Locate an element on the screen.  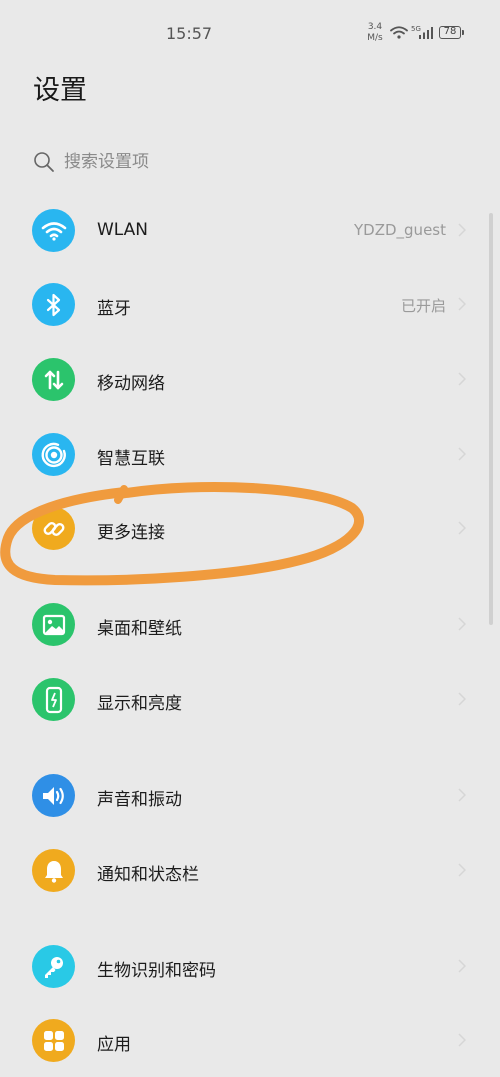
search-input is located at coordinates (254, 162).